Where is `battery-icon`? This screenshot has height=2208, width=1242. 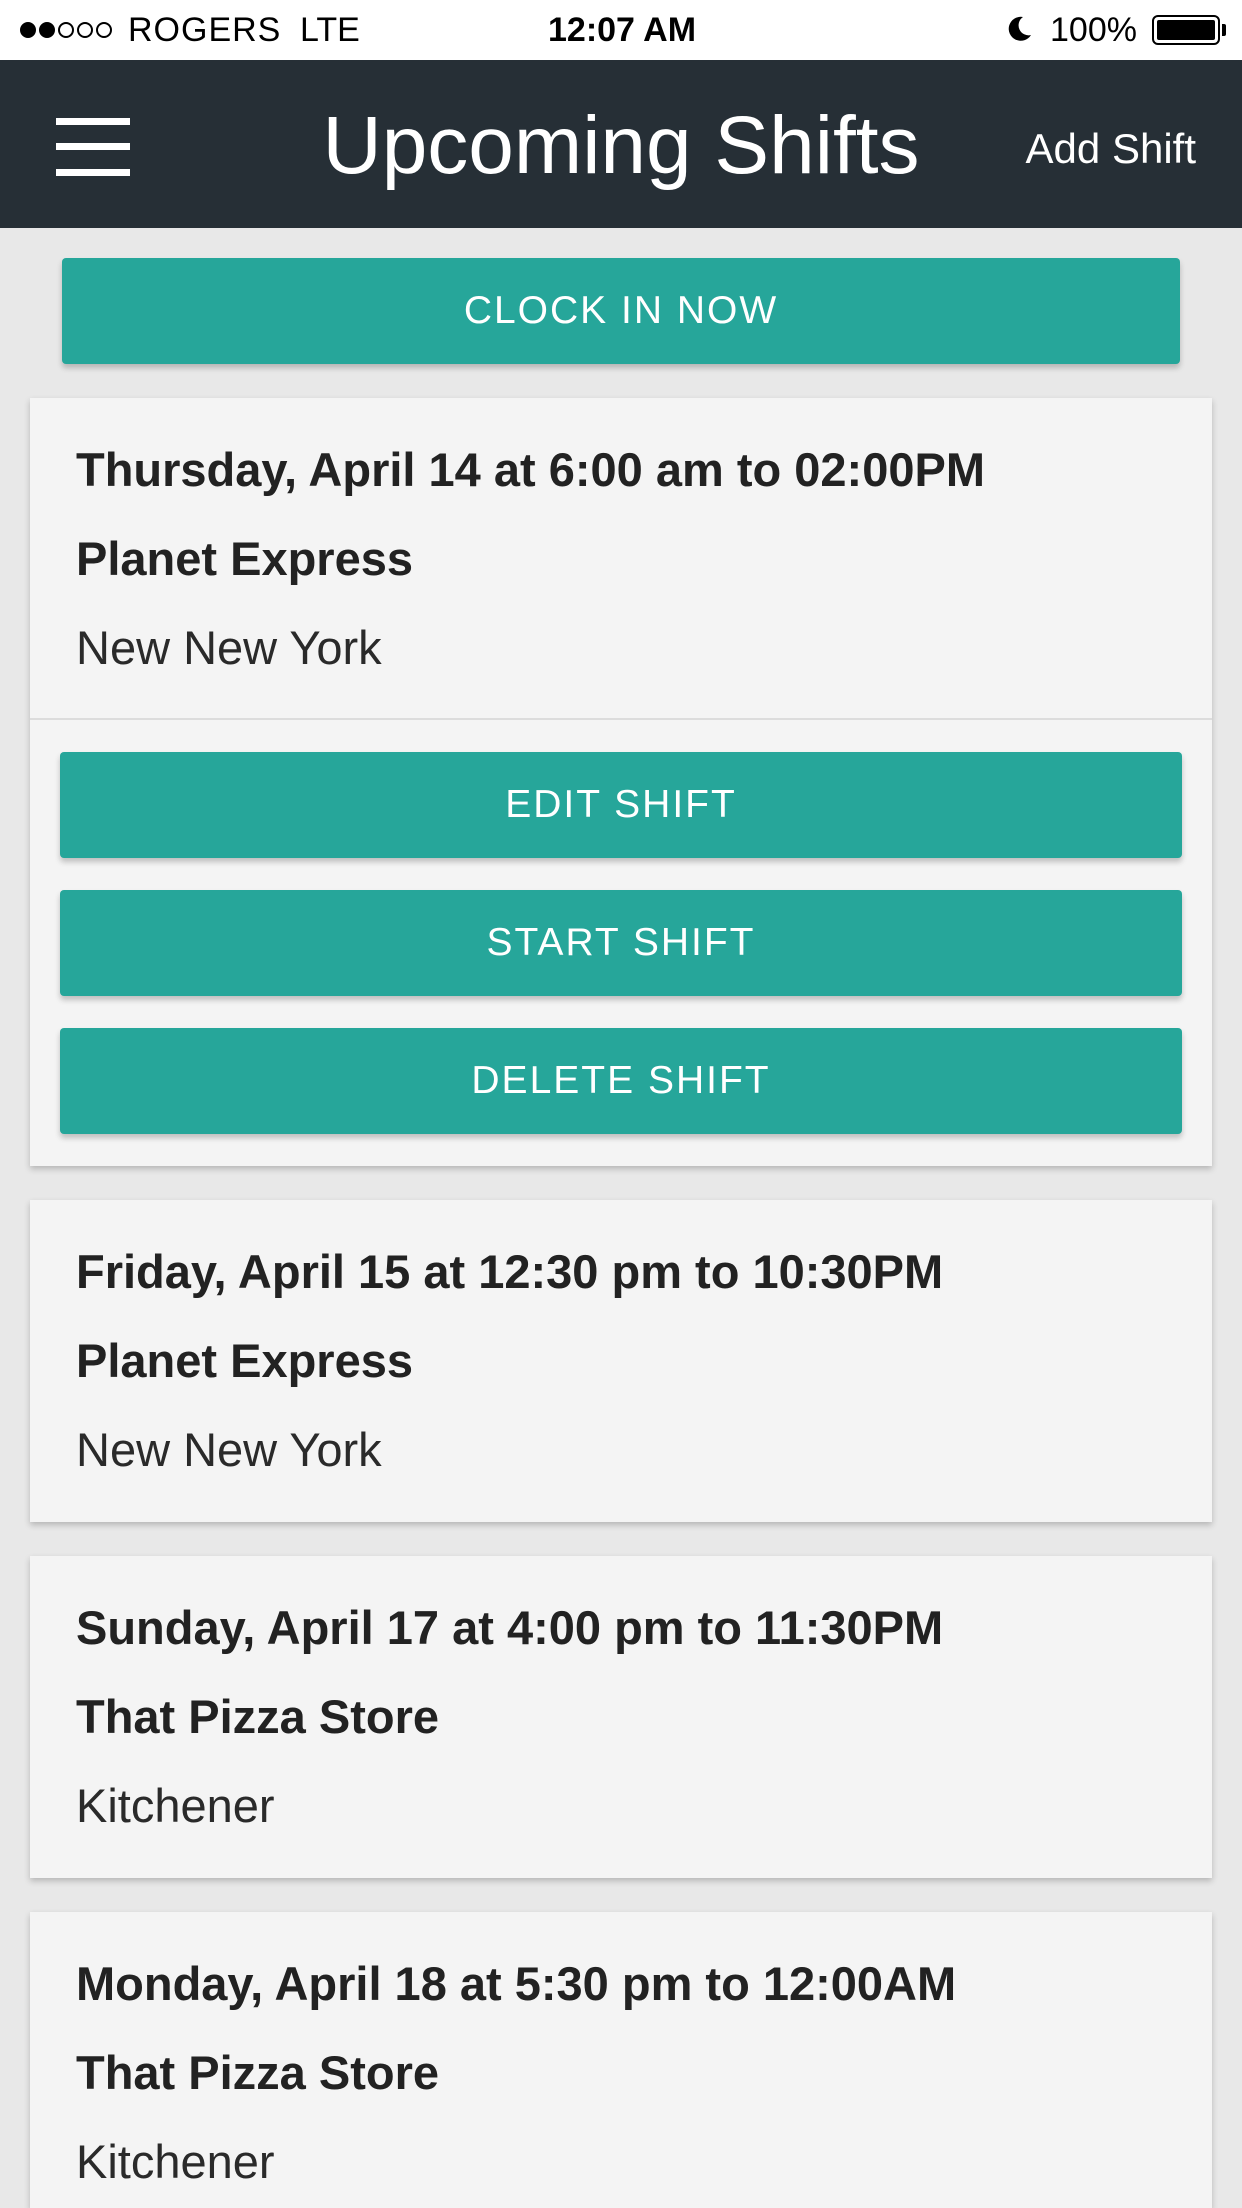 battery-icon is located at coordinates (1186, 30).